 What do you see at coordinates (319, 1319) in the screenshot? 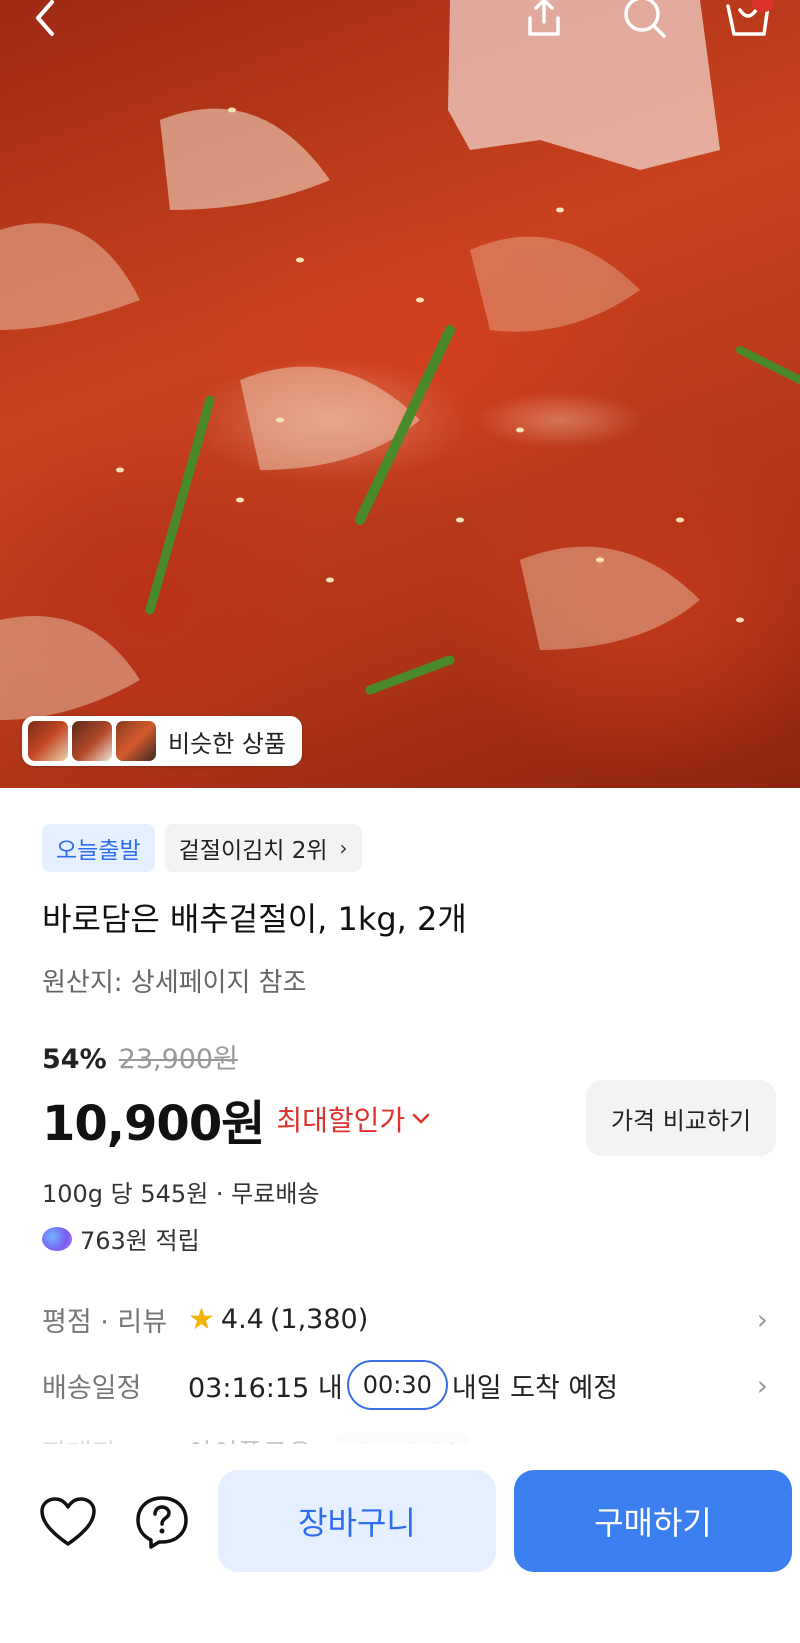
I see `review-count: (1,380)` at bounding box center [319, 1319].